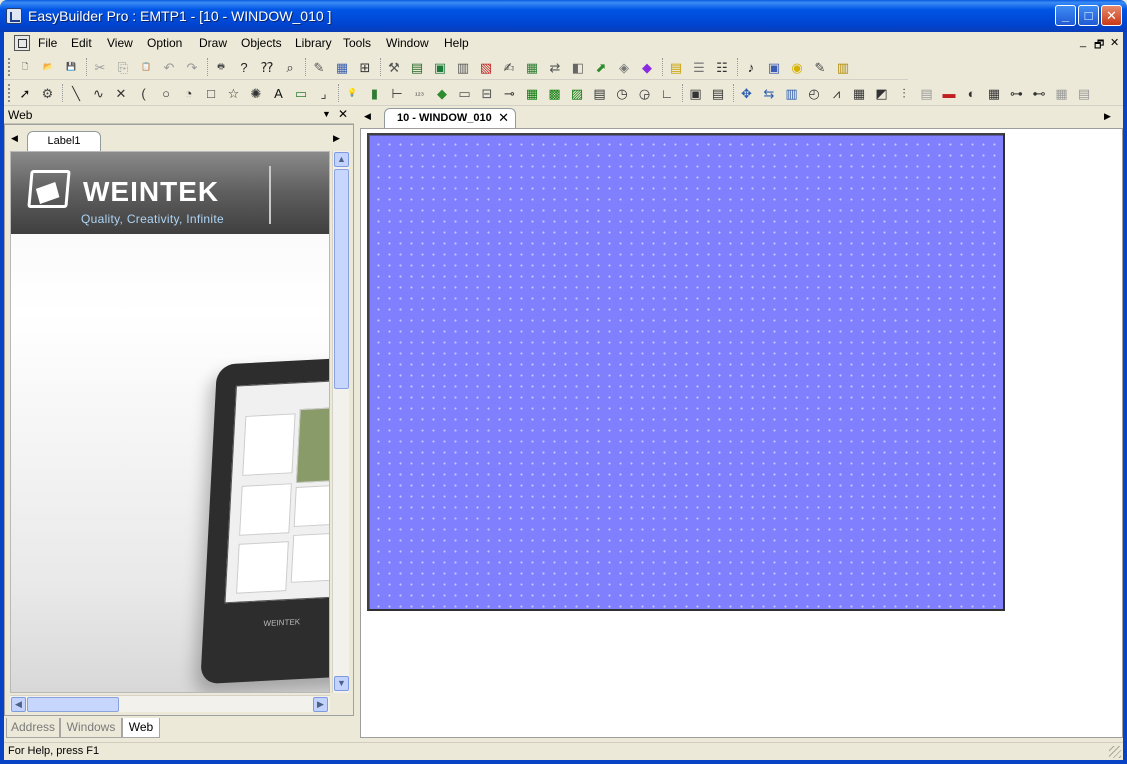 The width and height of the screenshot is (1127, 764). Describe the element at coordinates (1111, 15) in the screenshot. I see `close-button: ✕` at that location.